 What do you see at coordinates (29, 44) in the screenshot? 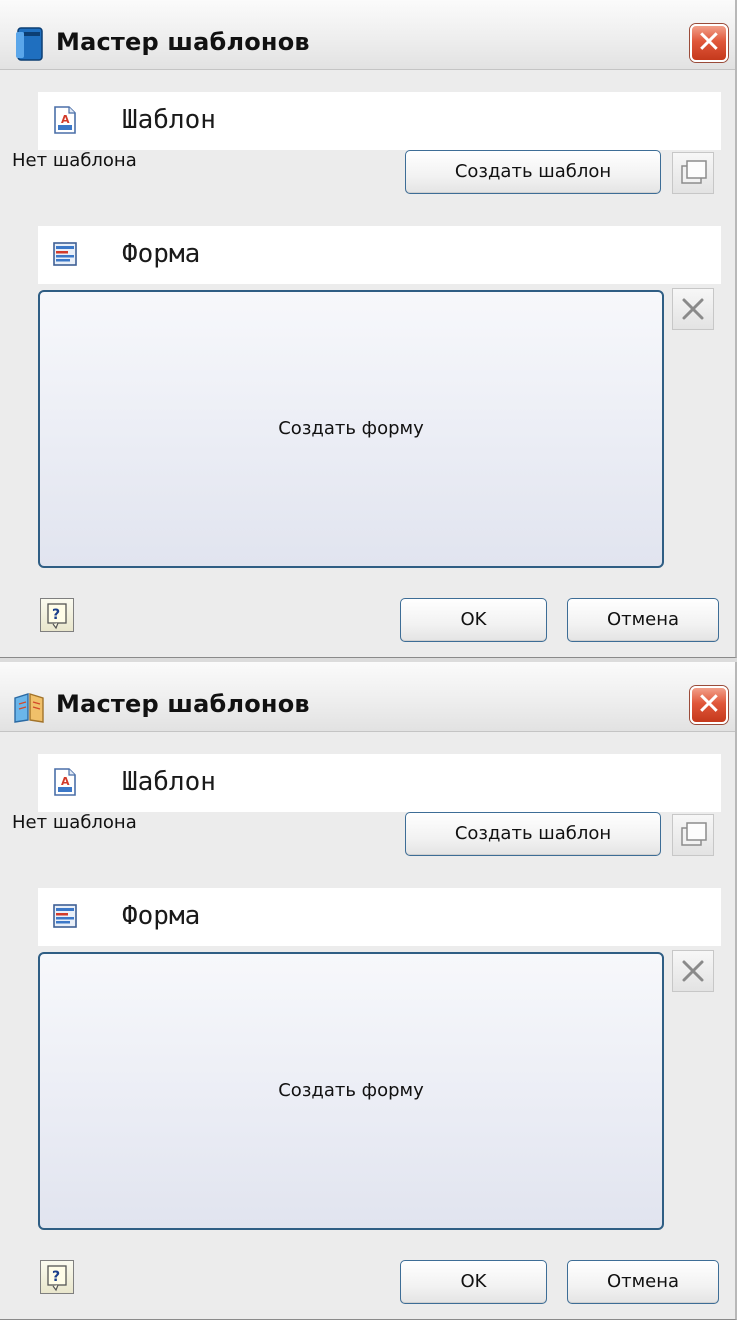
I see `blue-book-icon` at bounding box center [29, 44].